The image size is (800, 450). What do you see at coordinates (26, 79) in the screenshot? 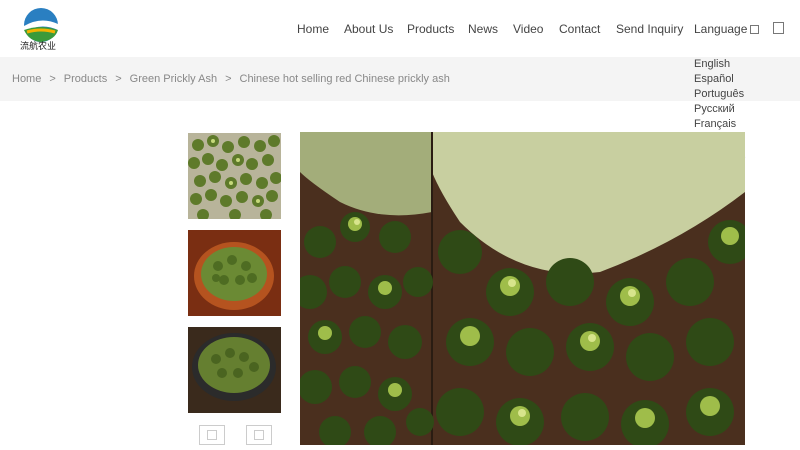
I see `breadcrumb-home: Home` at bounding box center [26, 79].